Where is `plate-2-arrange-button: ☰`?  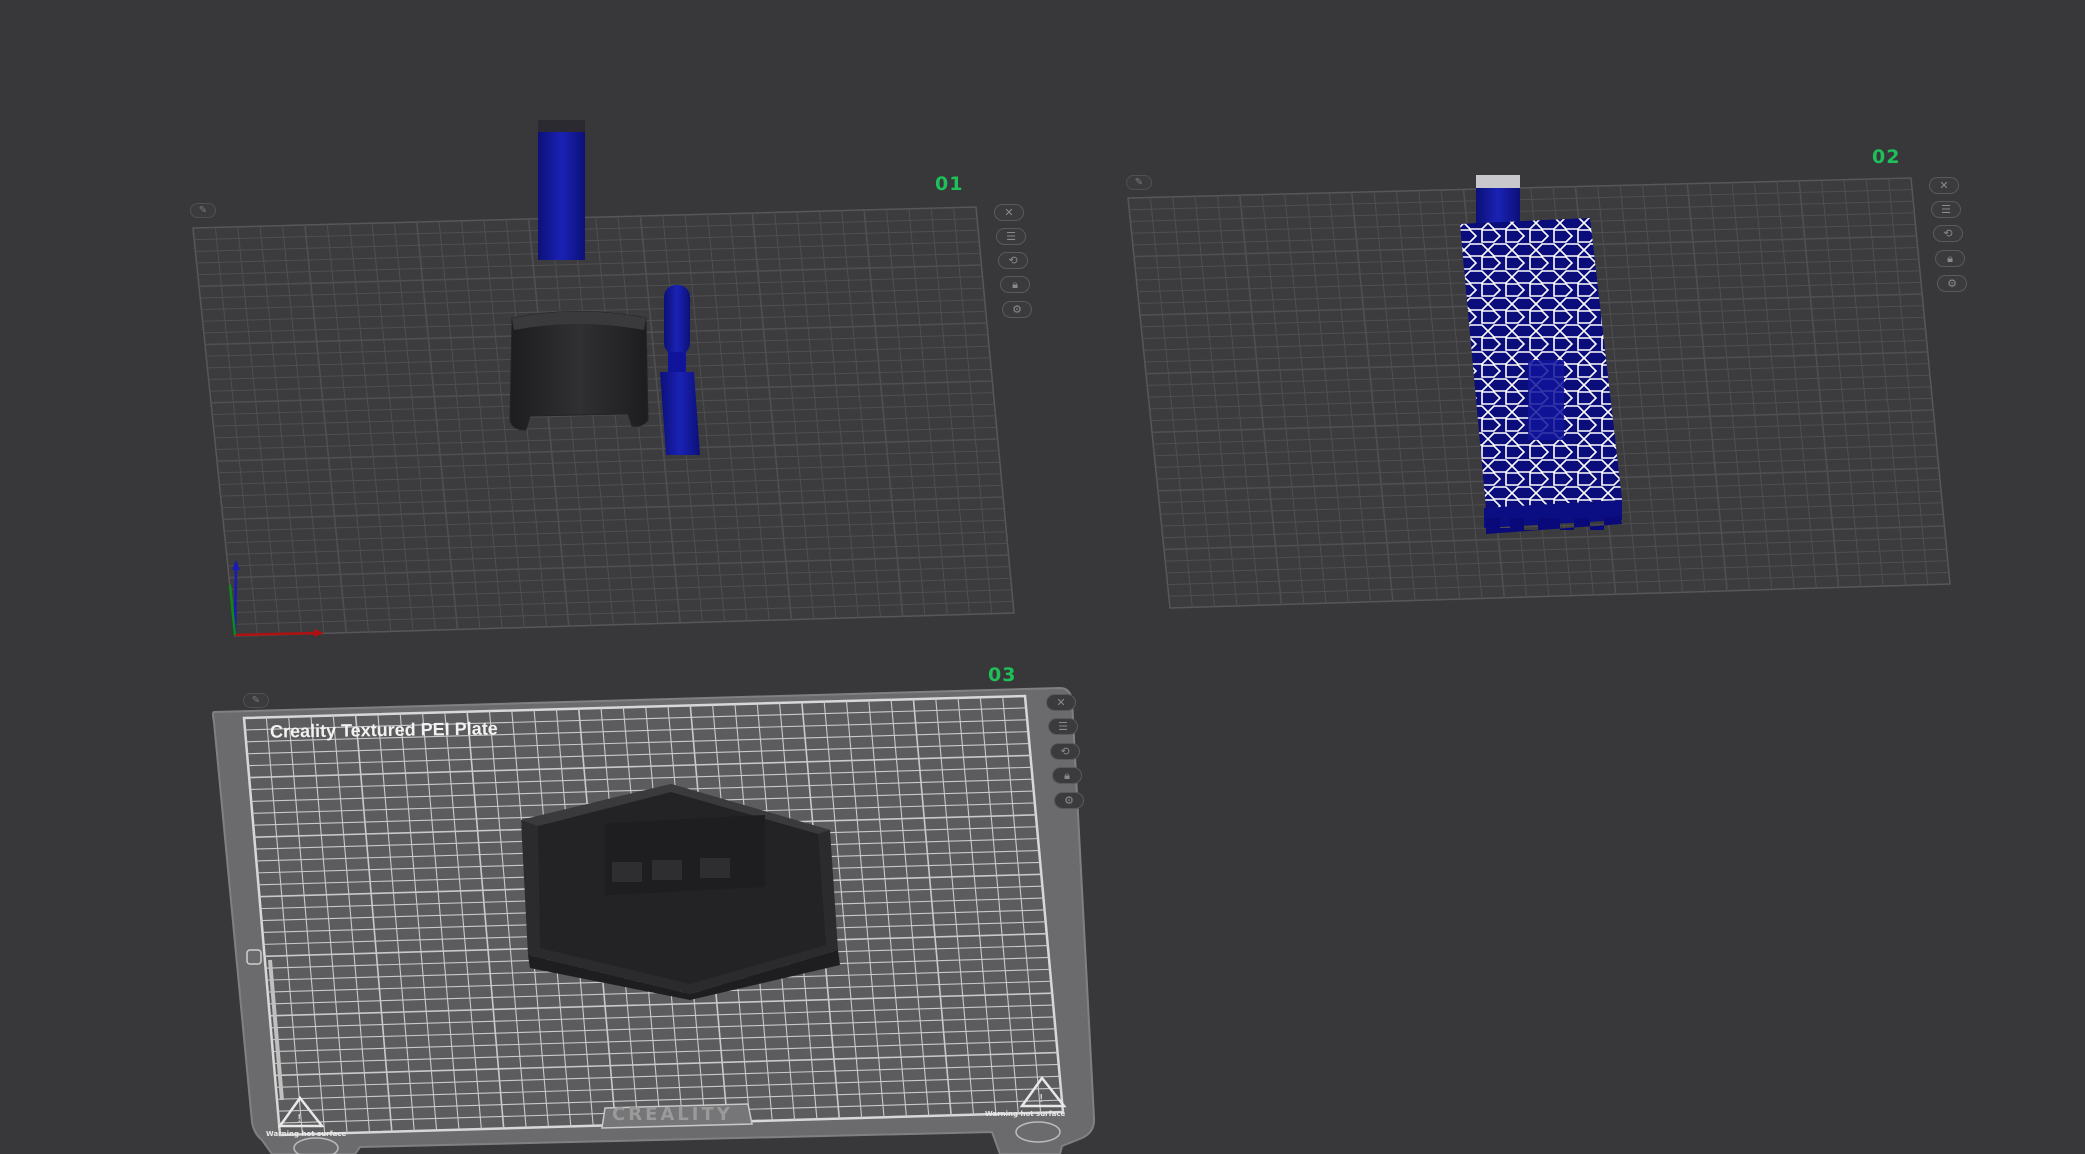 plate-2-arrange-button: ☰ is located at coordinates (1946, 209).